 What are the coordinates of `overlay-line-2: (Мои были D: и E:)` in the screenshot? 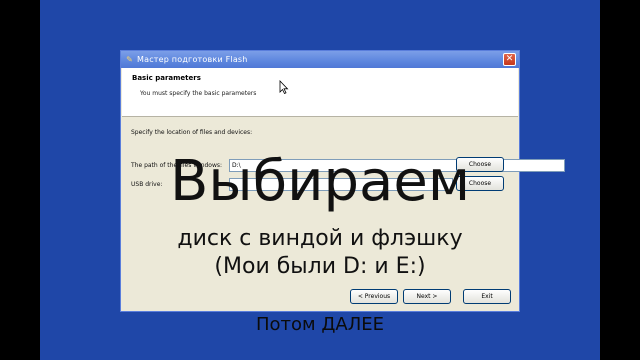 It's located at (320, 266).